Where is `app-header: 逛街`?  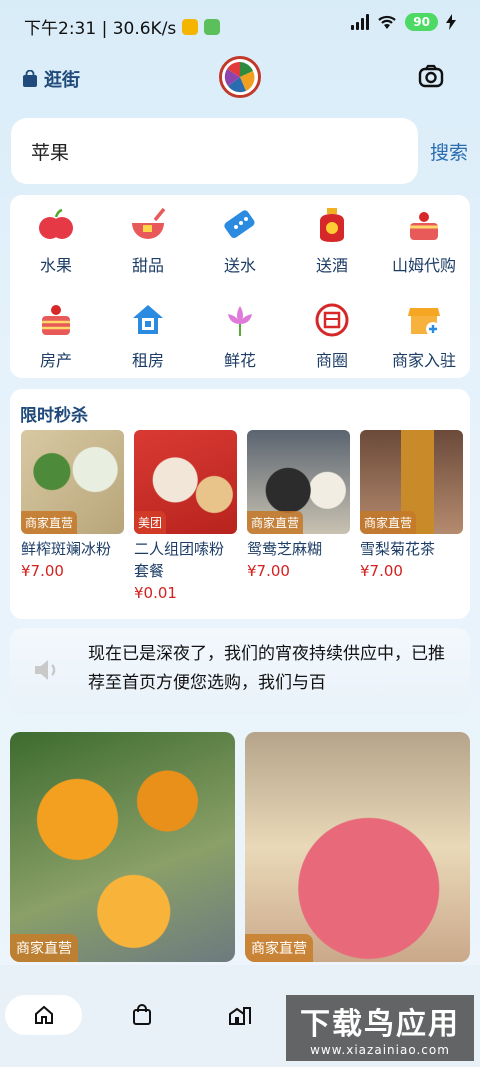
app-header: 逛街 is located at coordinates (240, 78).